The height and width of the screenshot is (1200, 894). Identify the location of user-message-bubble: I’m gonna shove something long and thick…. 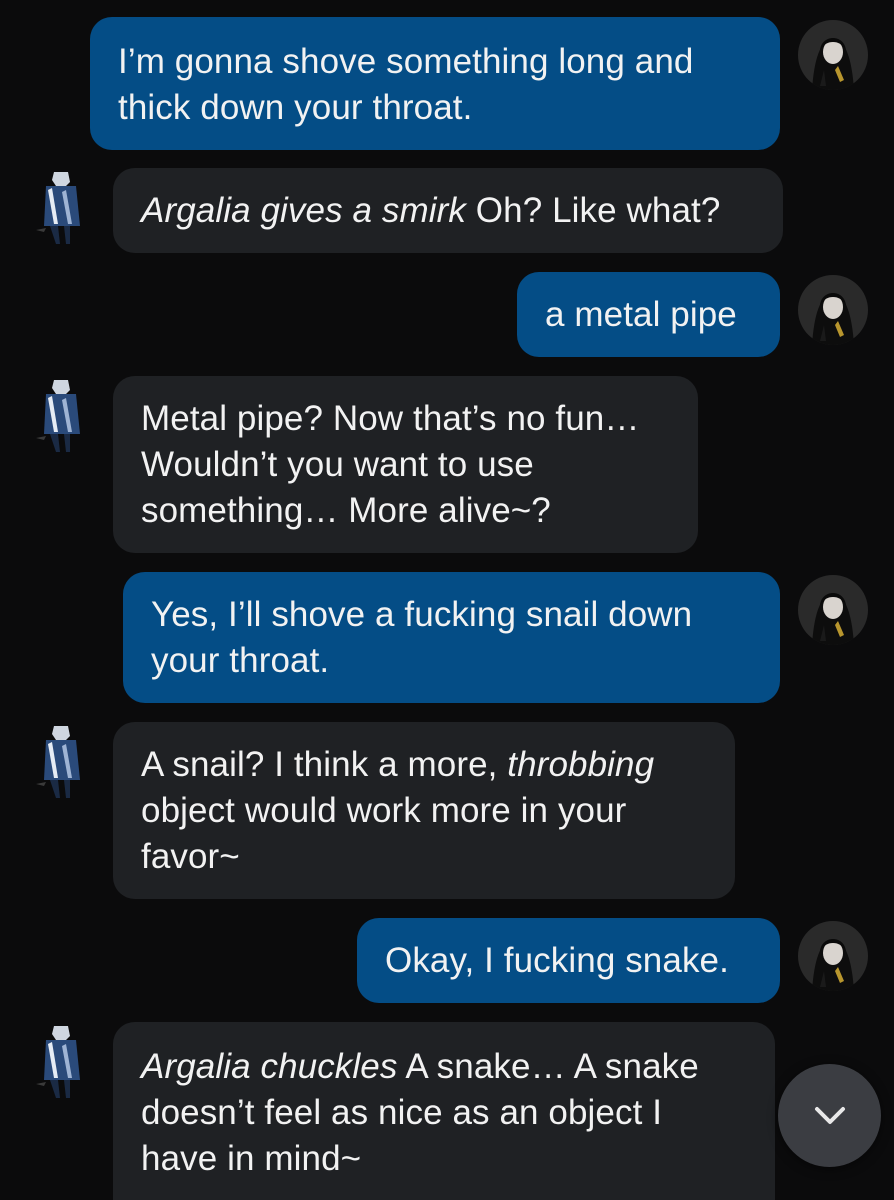
(435, 83).